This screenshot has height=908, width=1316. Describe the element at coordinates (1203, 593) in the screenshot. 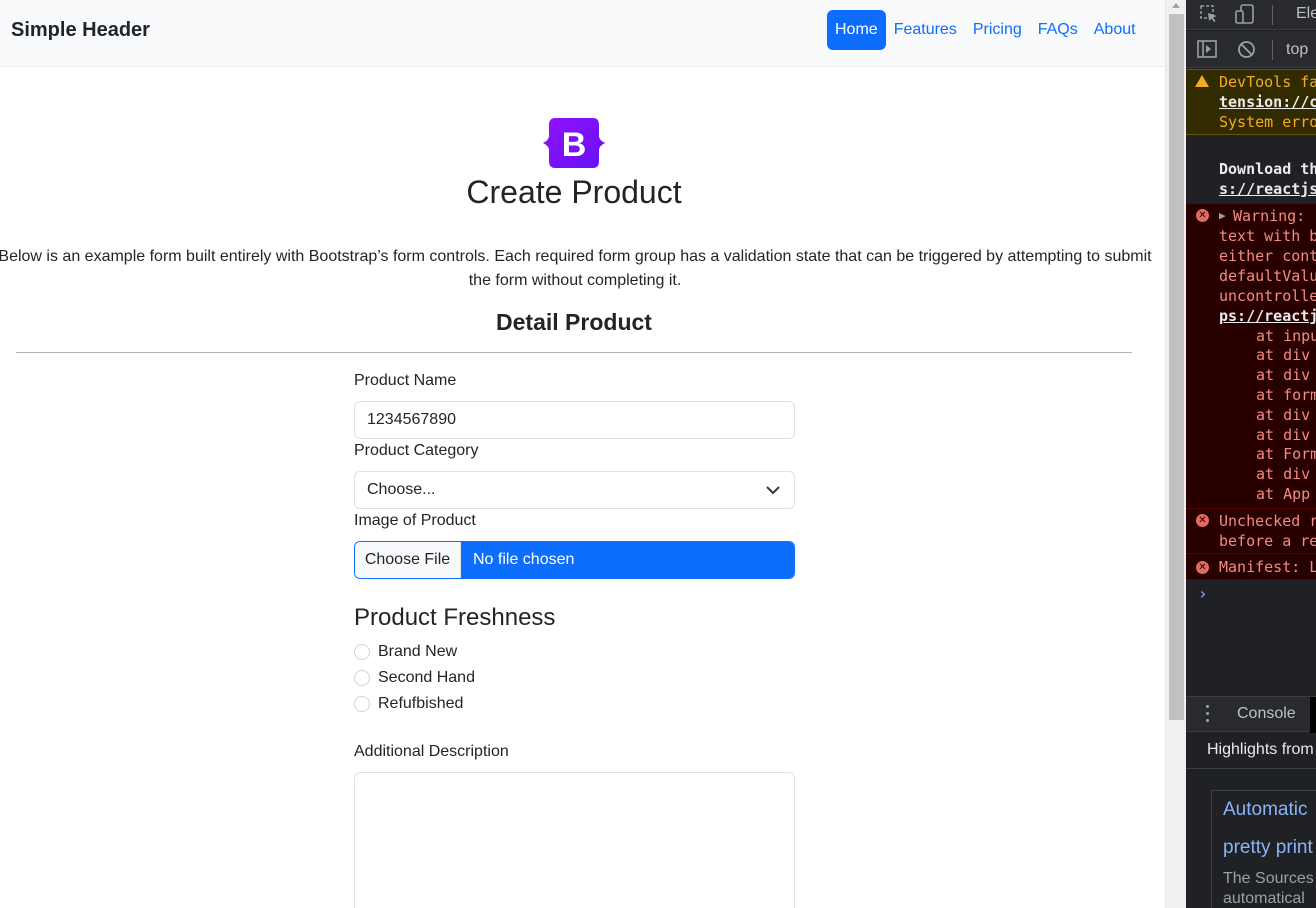

I see `console-prompt-chevron-icon: ›` at that location.